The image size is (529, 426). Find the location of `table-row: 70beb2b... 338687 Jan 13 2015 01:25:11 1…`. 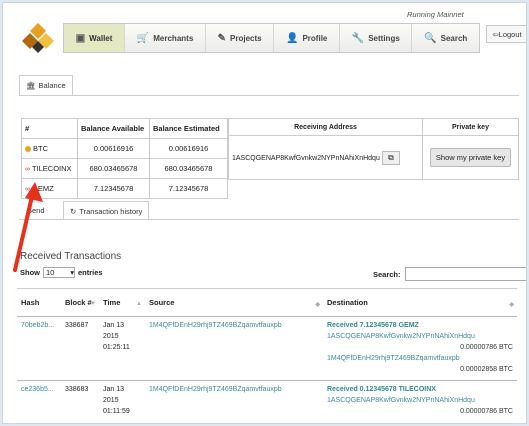

table-row: 70beb2b... 338687 Jan 13 2015 01:25:11 1… is located at coordinates (267, 348).